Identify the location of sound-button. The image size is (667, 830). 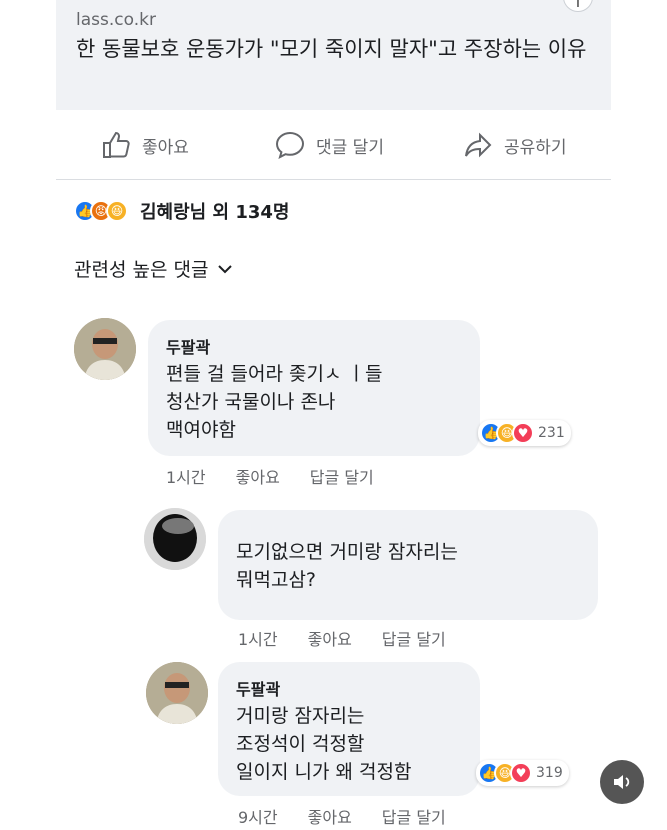
(622, 782).